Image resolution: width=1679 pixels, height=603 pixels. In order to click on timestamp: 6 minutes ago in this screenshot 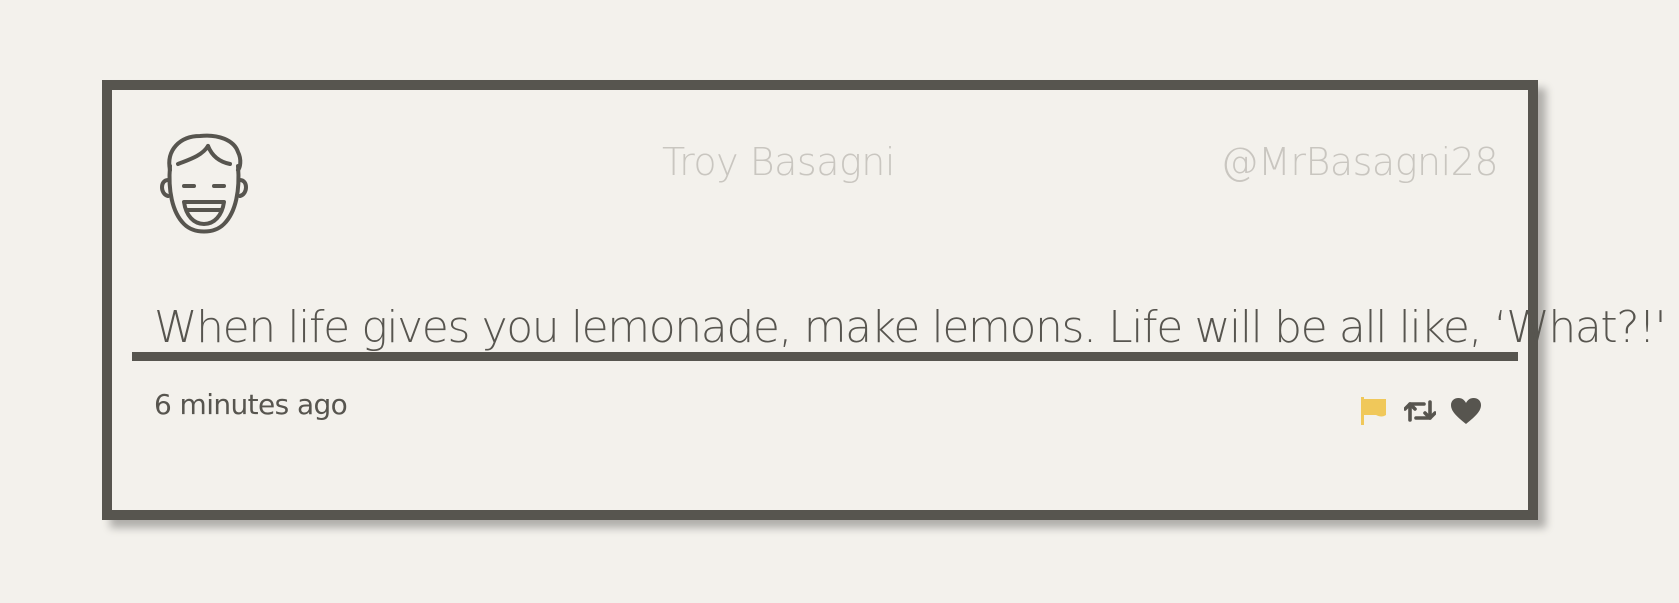, I will do `click(251, 404)`.